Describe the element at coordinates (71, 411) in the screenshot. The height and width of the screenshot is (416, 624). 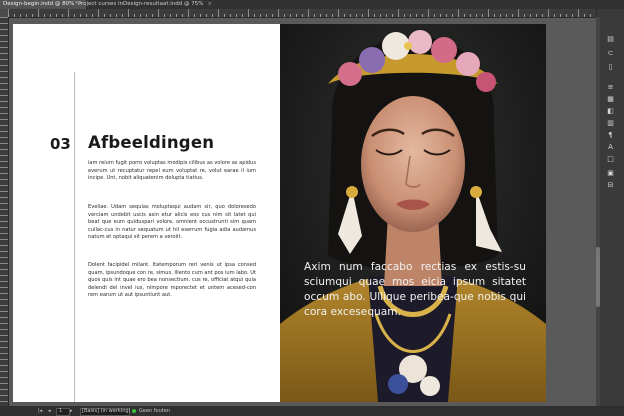
I see `next-page-icon: ▸` at that location.